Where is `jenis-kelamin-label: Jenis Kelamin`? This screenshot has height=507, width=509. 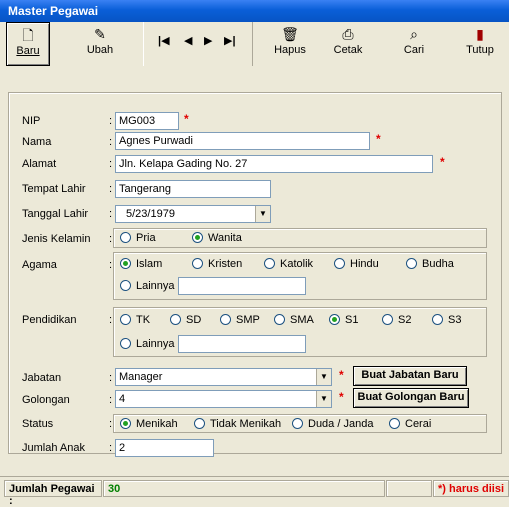
jenis-kelamin-label: Jenis Kelamin is located at coordinates (56, 239).